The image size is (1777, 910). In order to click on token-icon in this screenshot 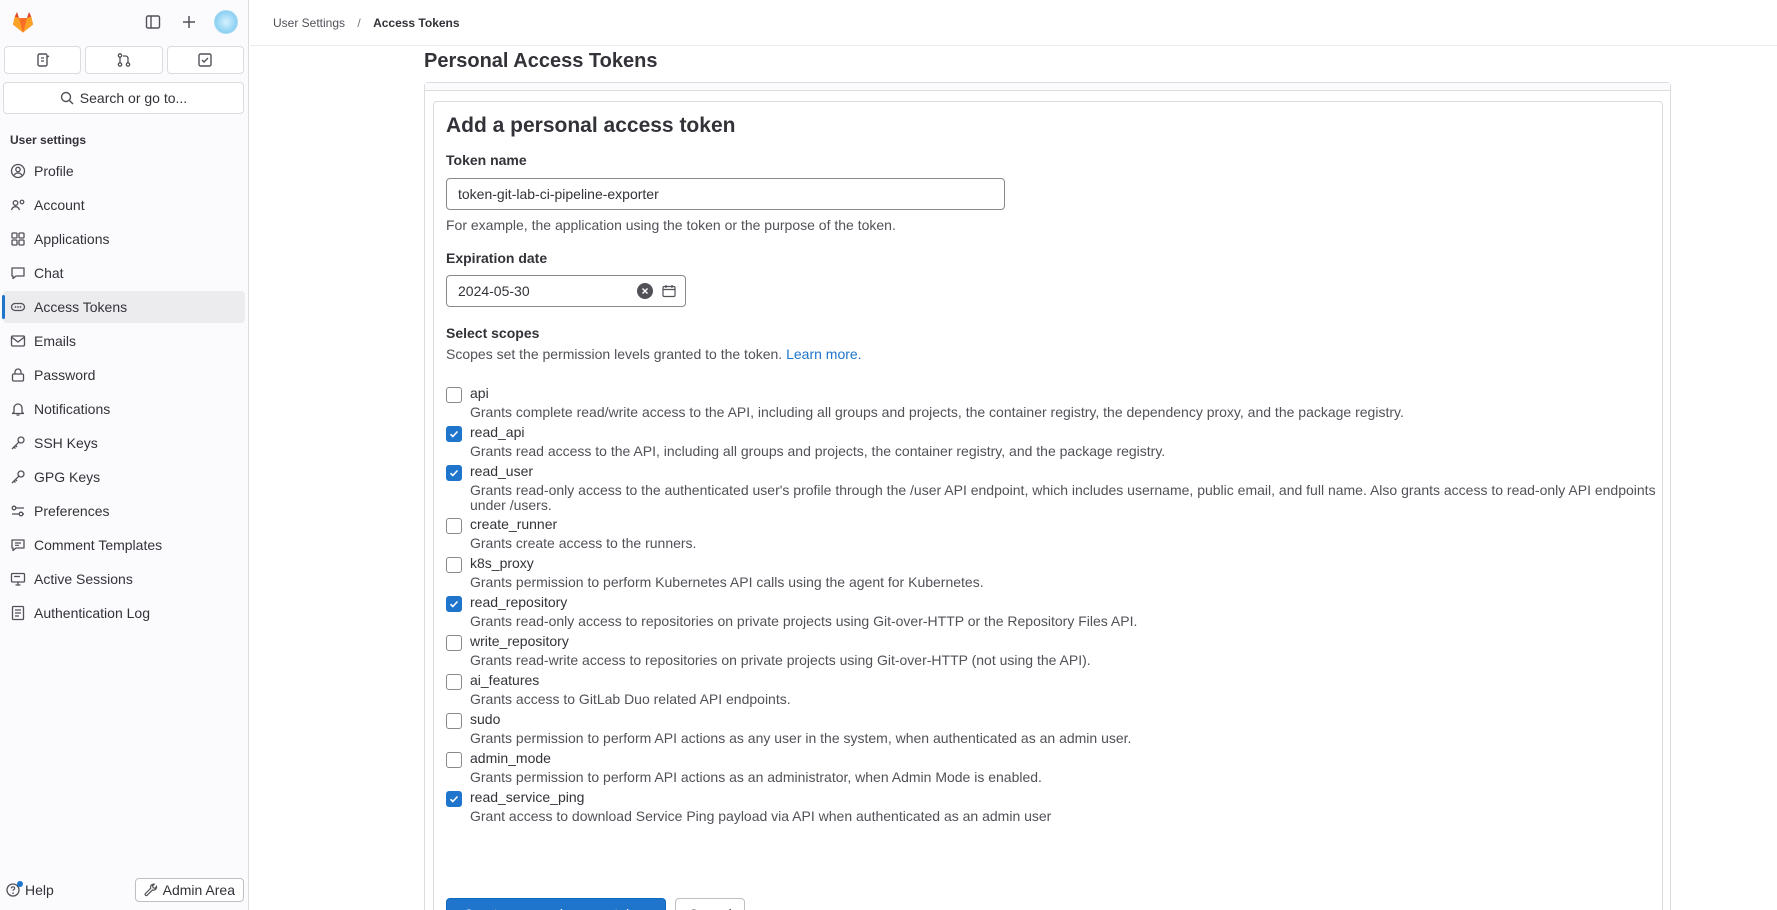, I will do `click(18, 307)`.